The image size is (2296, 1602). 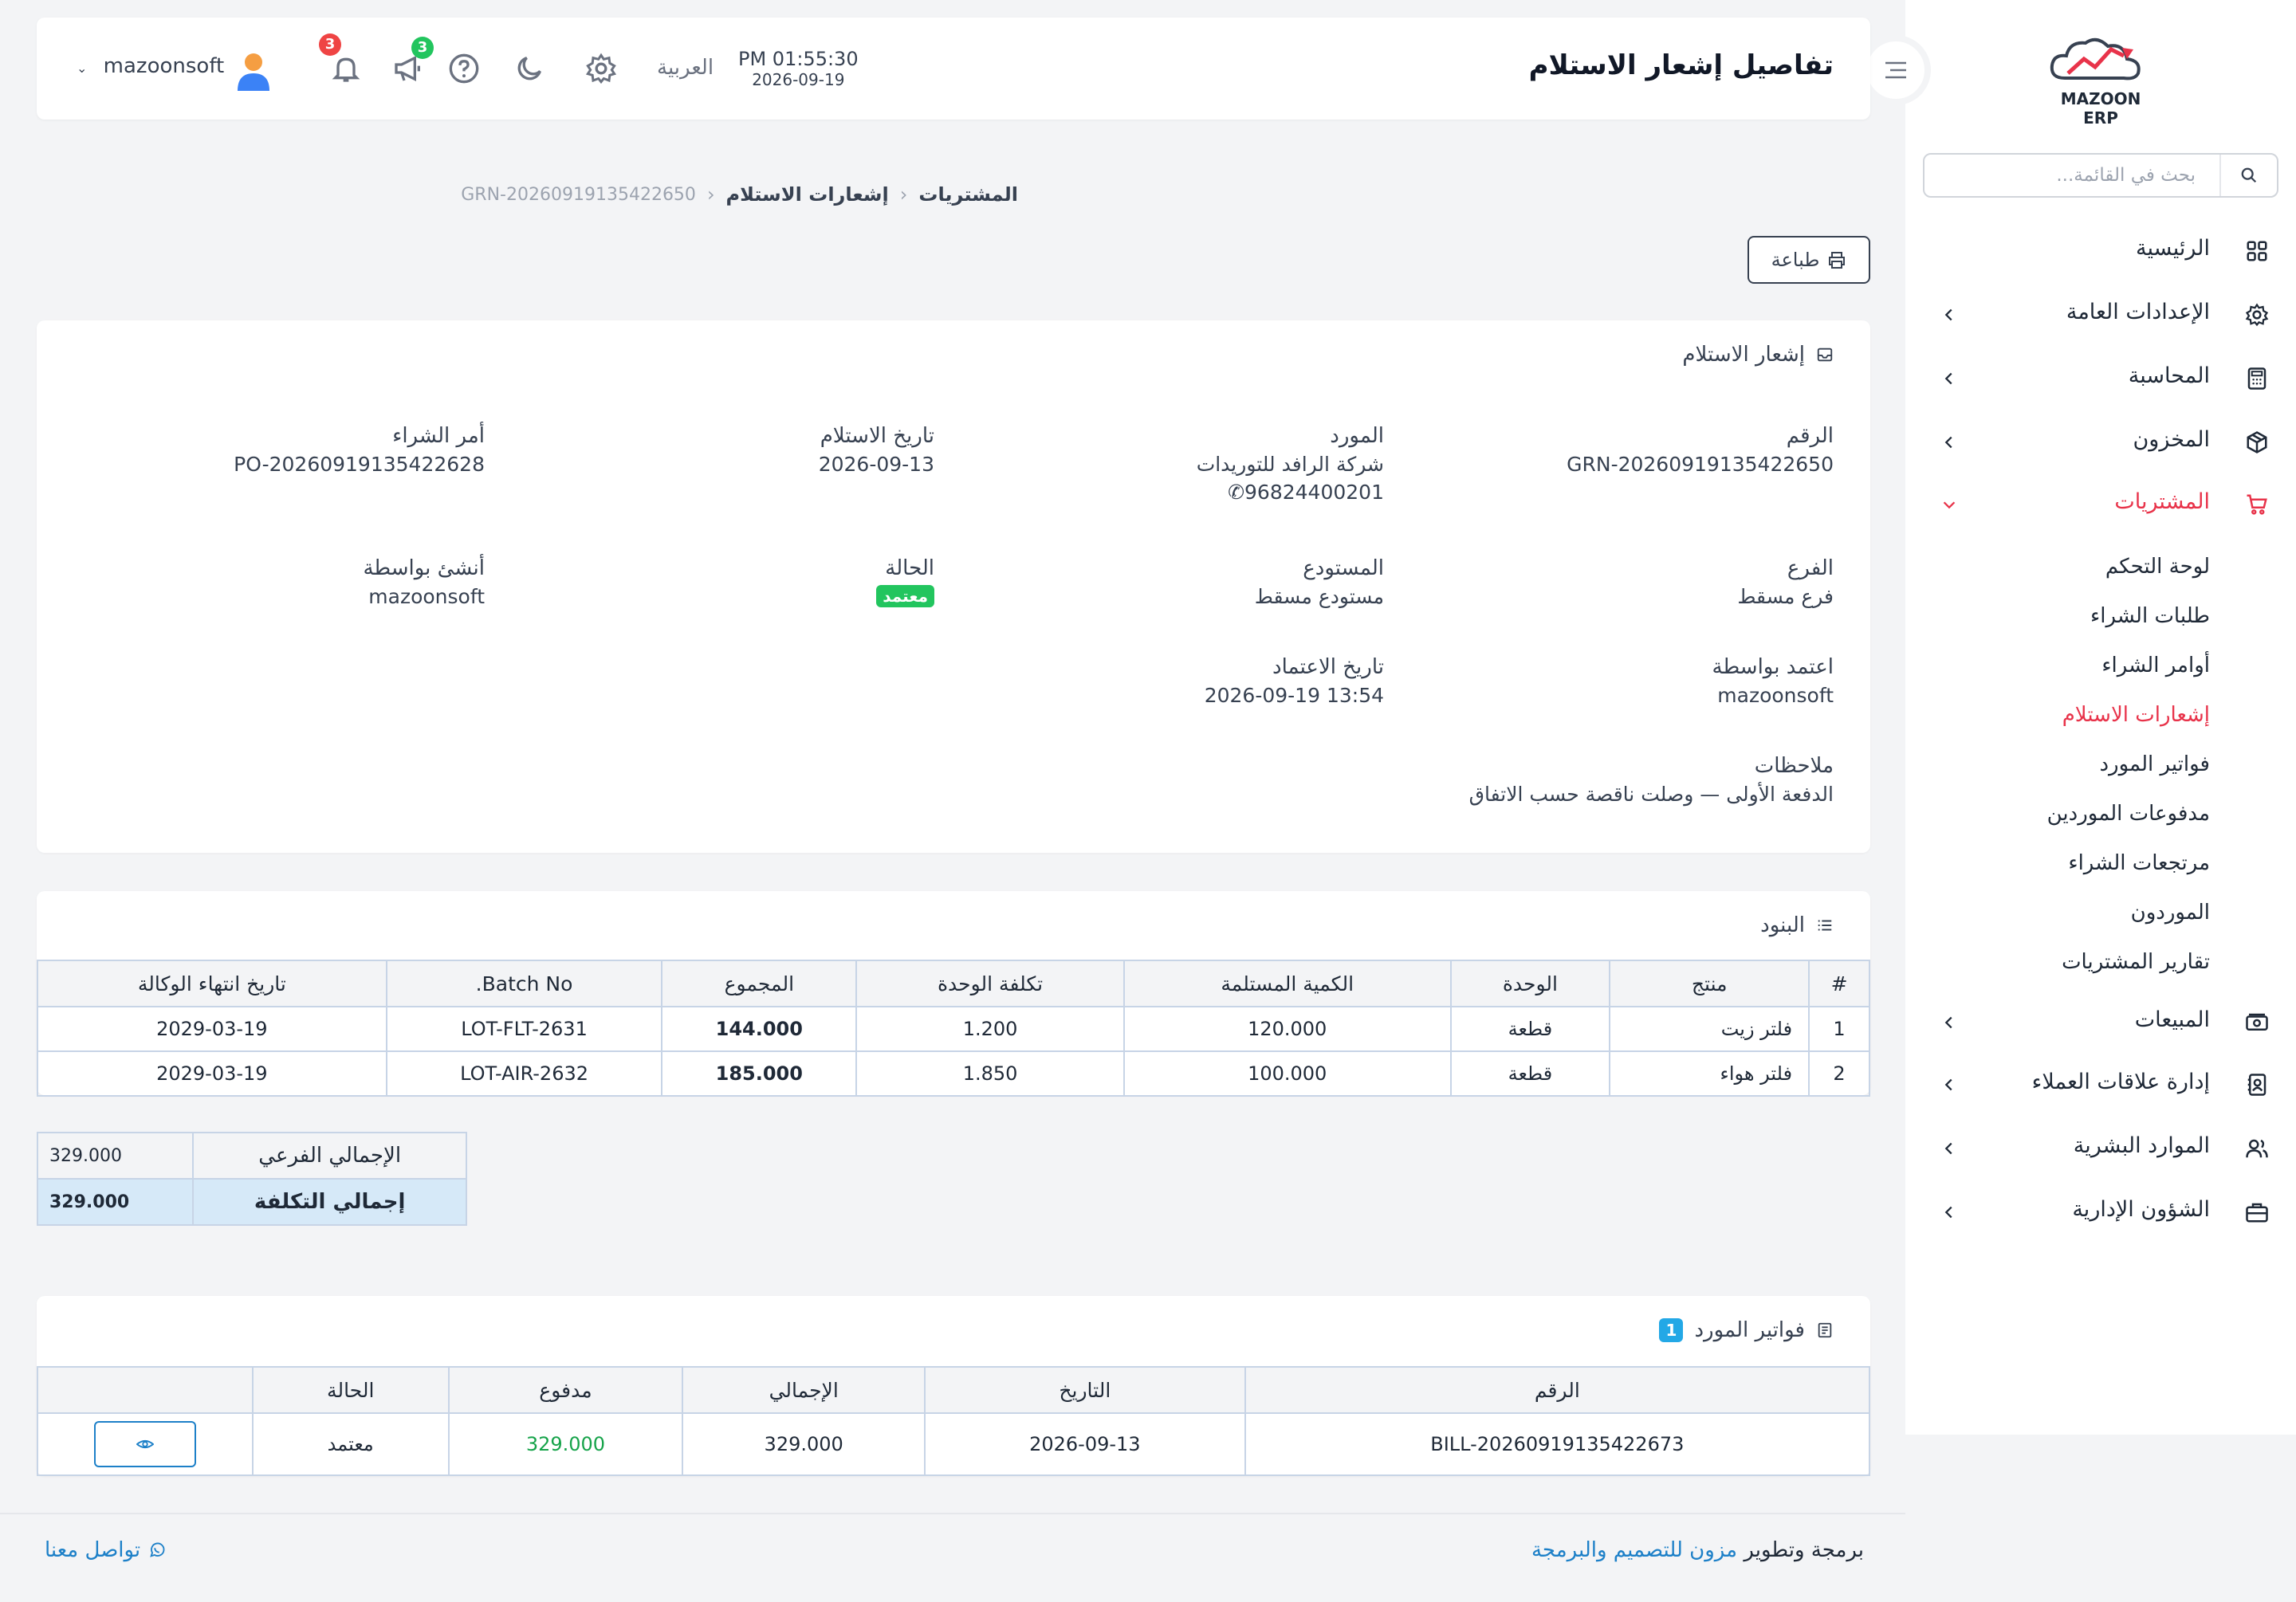 I want to click on sidebar-subitem-supplier-bills: فواتير المورد, so click(x=2154, y=764).